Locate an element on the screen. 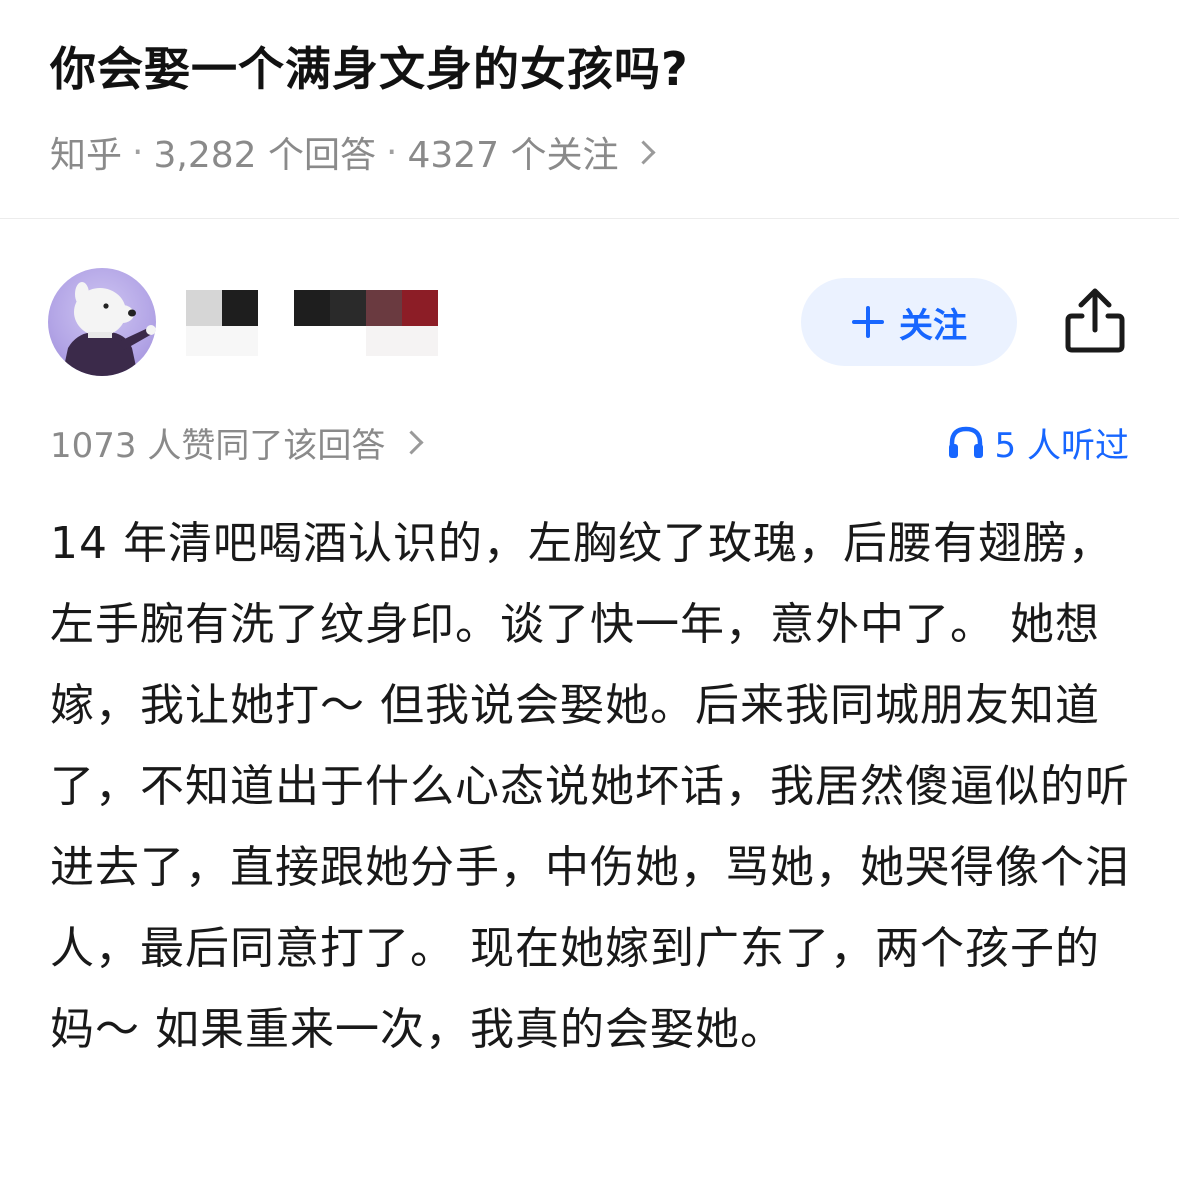  listen-info: 5 人听过 is located at coordinates (1038, 442).